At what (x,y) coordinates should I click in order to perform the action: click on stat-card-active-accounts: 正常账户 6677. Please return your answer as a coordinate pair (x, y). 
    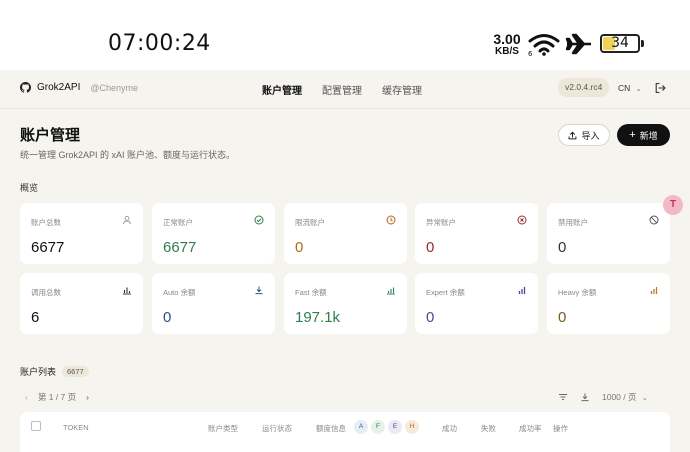
    Looking at the image, I should click on (213, 233).